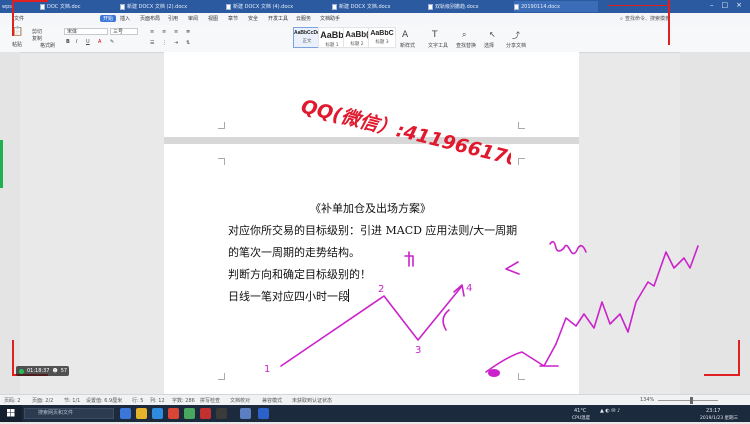 Image resolution: width=750 pixels, height=424 pixels. Describe the element at coordinates (263, 413) in the screenshot. I see `recorder-app-icon` at that location.